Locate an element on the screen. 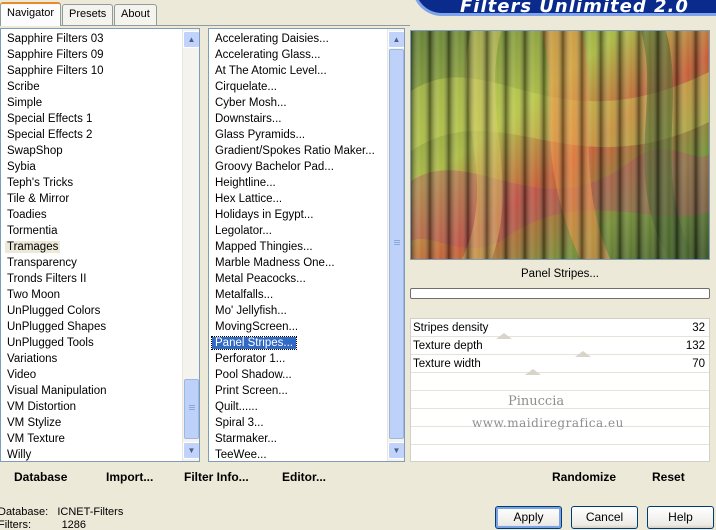 The image size is (716, 530). tab-navigator: Navigator is located at coordinates (31, 14).